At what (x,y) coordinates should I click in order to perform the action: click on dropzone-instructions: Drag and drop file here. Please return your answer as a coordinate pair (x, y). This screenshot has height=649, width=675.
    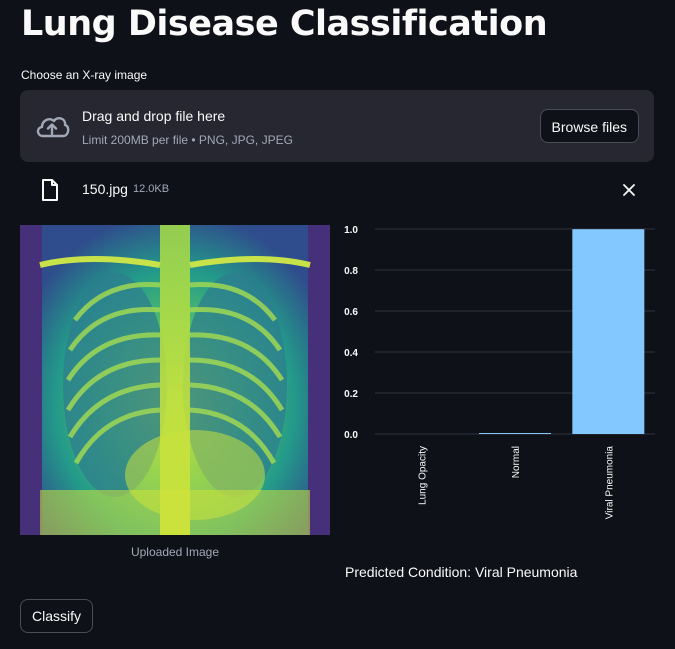
    Looking at the image, I should click on (154, 116).